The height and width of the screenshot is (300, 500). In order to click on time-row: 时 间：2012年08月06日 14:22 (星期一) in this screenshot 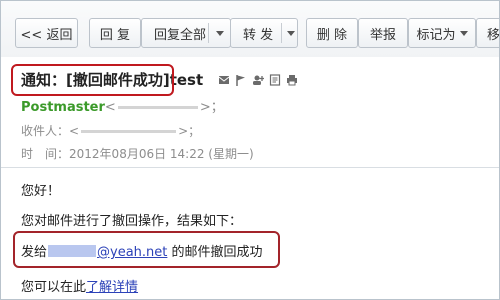, I will do `click(137, 153)`.